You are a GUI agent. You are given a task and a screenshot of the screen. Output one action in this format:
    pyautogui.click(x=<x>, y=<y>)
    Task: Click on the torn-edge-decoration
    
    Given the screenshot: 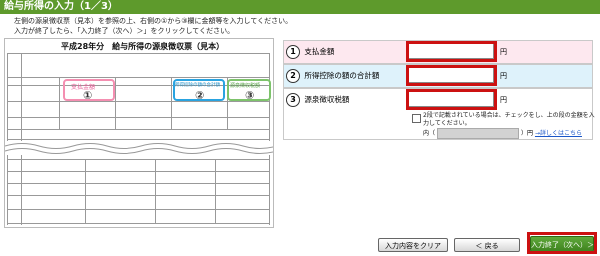 What is the action you would take?
    pyautogui.click(x=139, y=148)
    